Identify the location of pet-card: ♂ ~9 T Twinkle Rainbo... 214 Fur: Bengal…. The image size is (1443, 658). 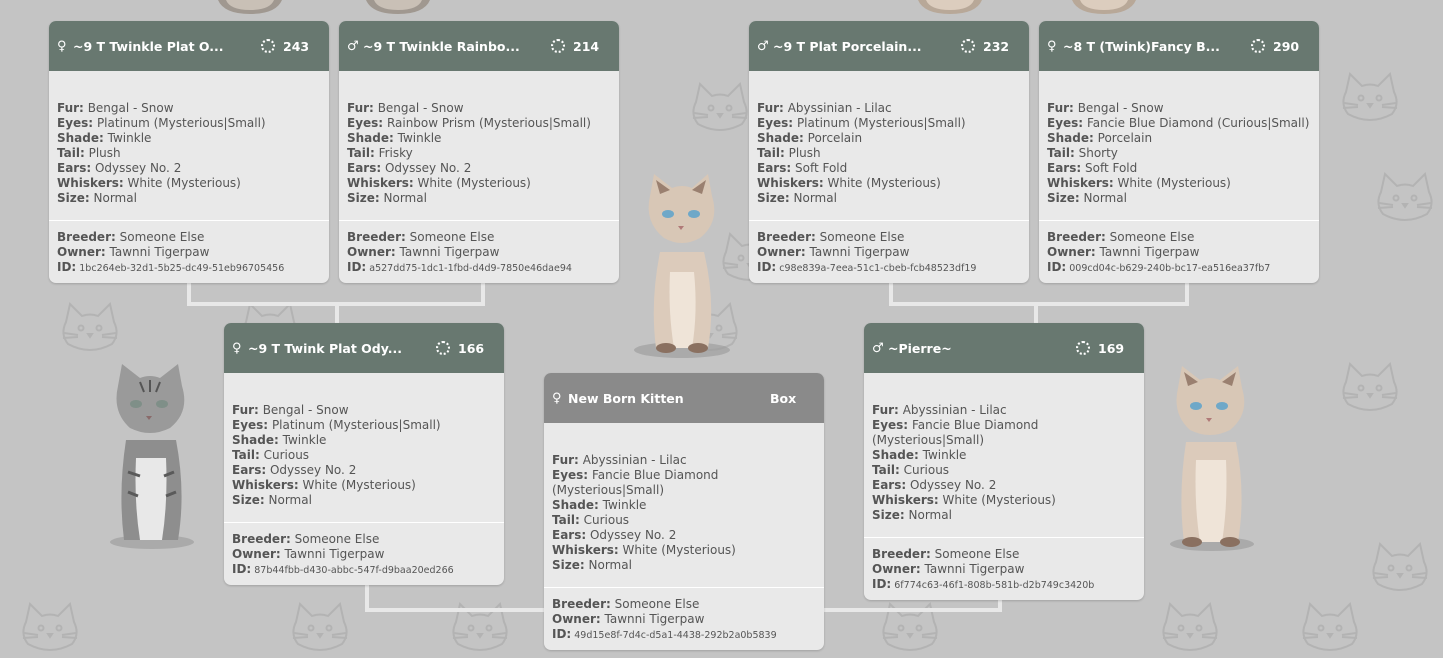
(479, 152).